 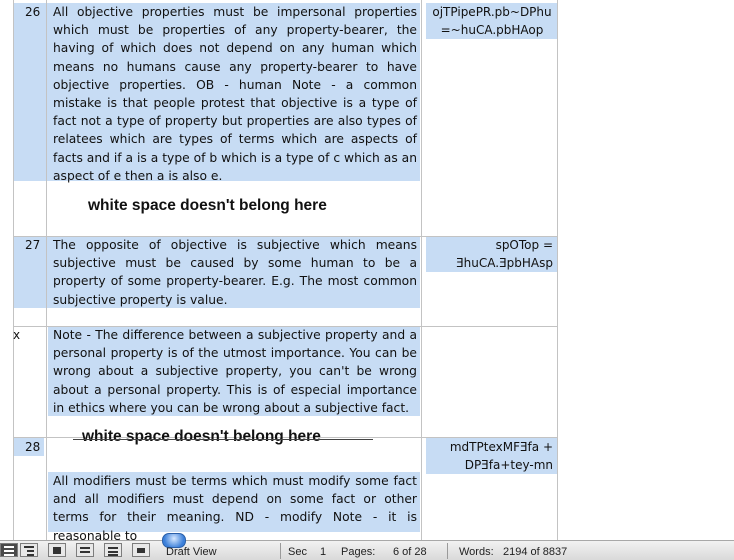 What do you see at coordinates (524, 245) in the screenshot?
I see `code-line: spOTop =` at bounding box center [524, 245].